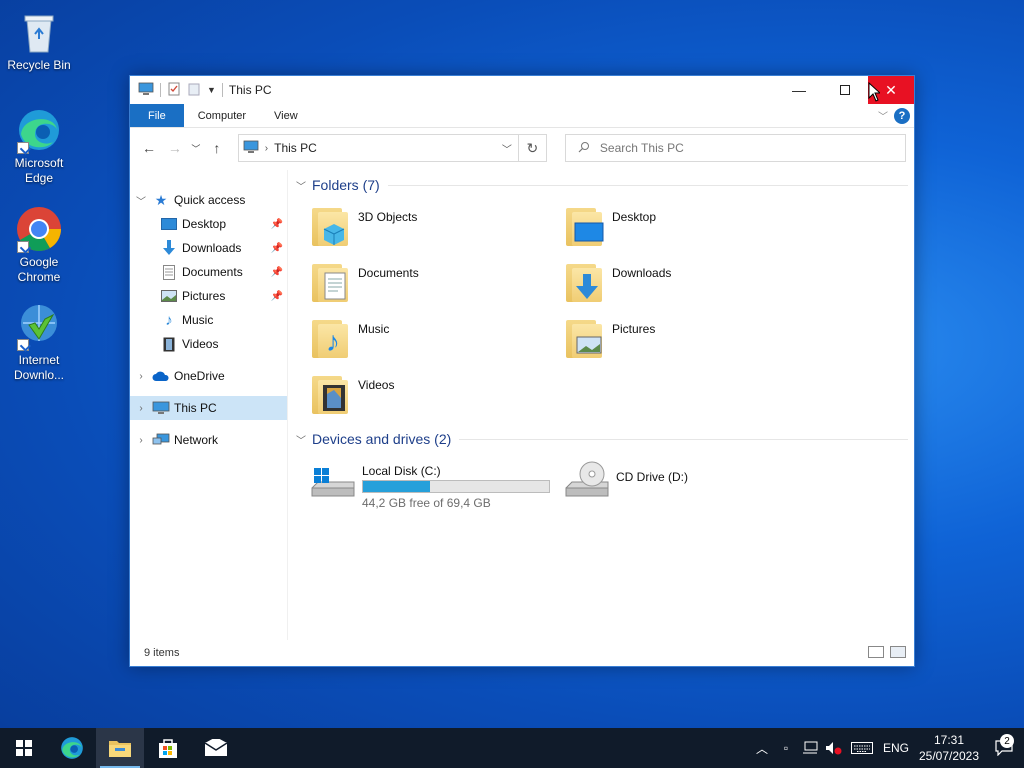  What do you see at coordinates (208, 272) in the screenshot?
I see `sidebar-item-documents: Documents 📌` at bounding box center [208, 272].